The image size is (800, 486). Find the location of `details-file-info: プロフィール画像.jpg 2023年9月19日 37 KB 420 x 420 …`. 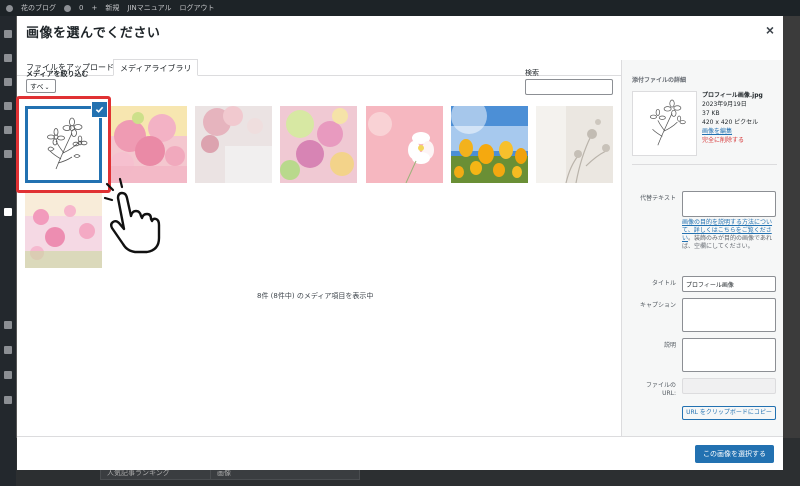

details-file-info: プロフィール画像.jpg 2023年9月19日 37 KB 420 x 420 … is located at coordinates (742, 118).